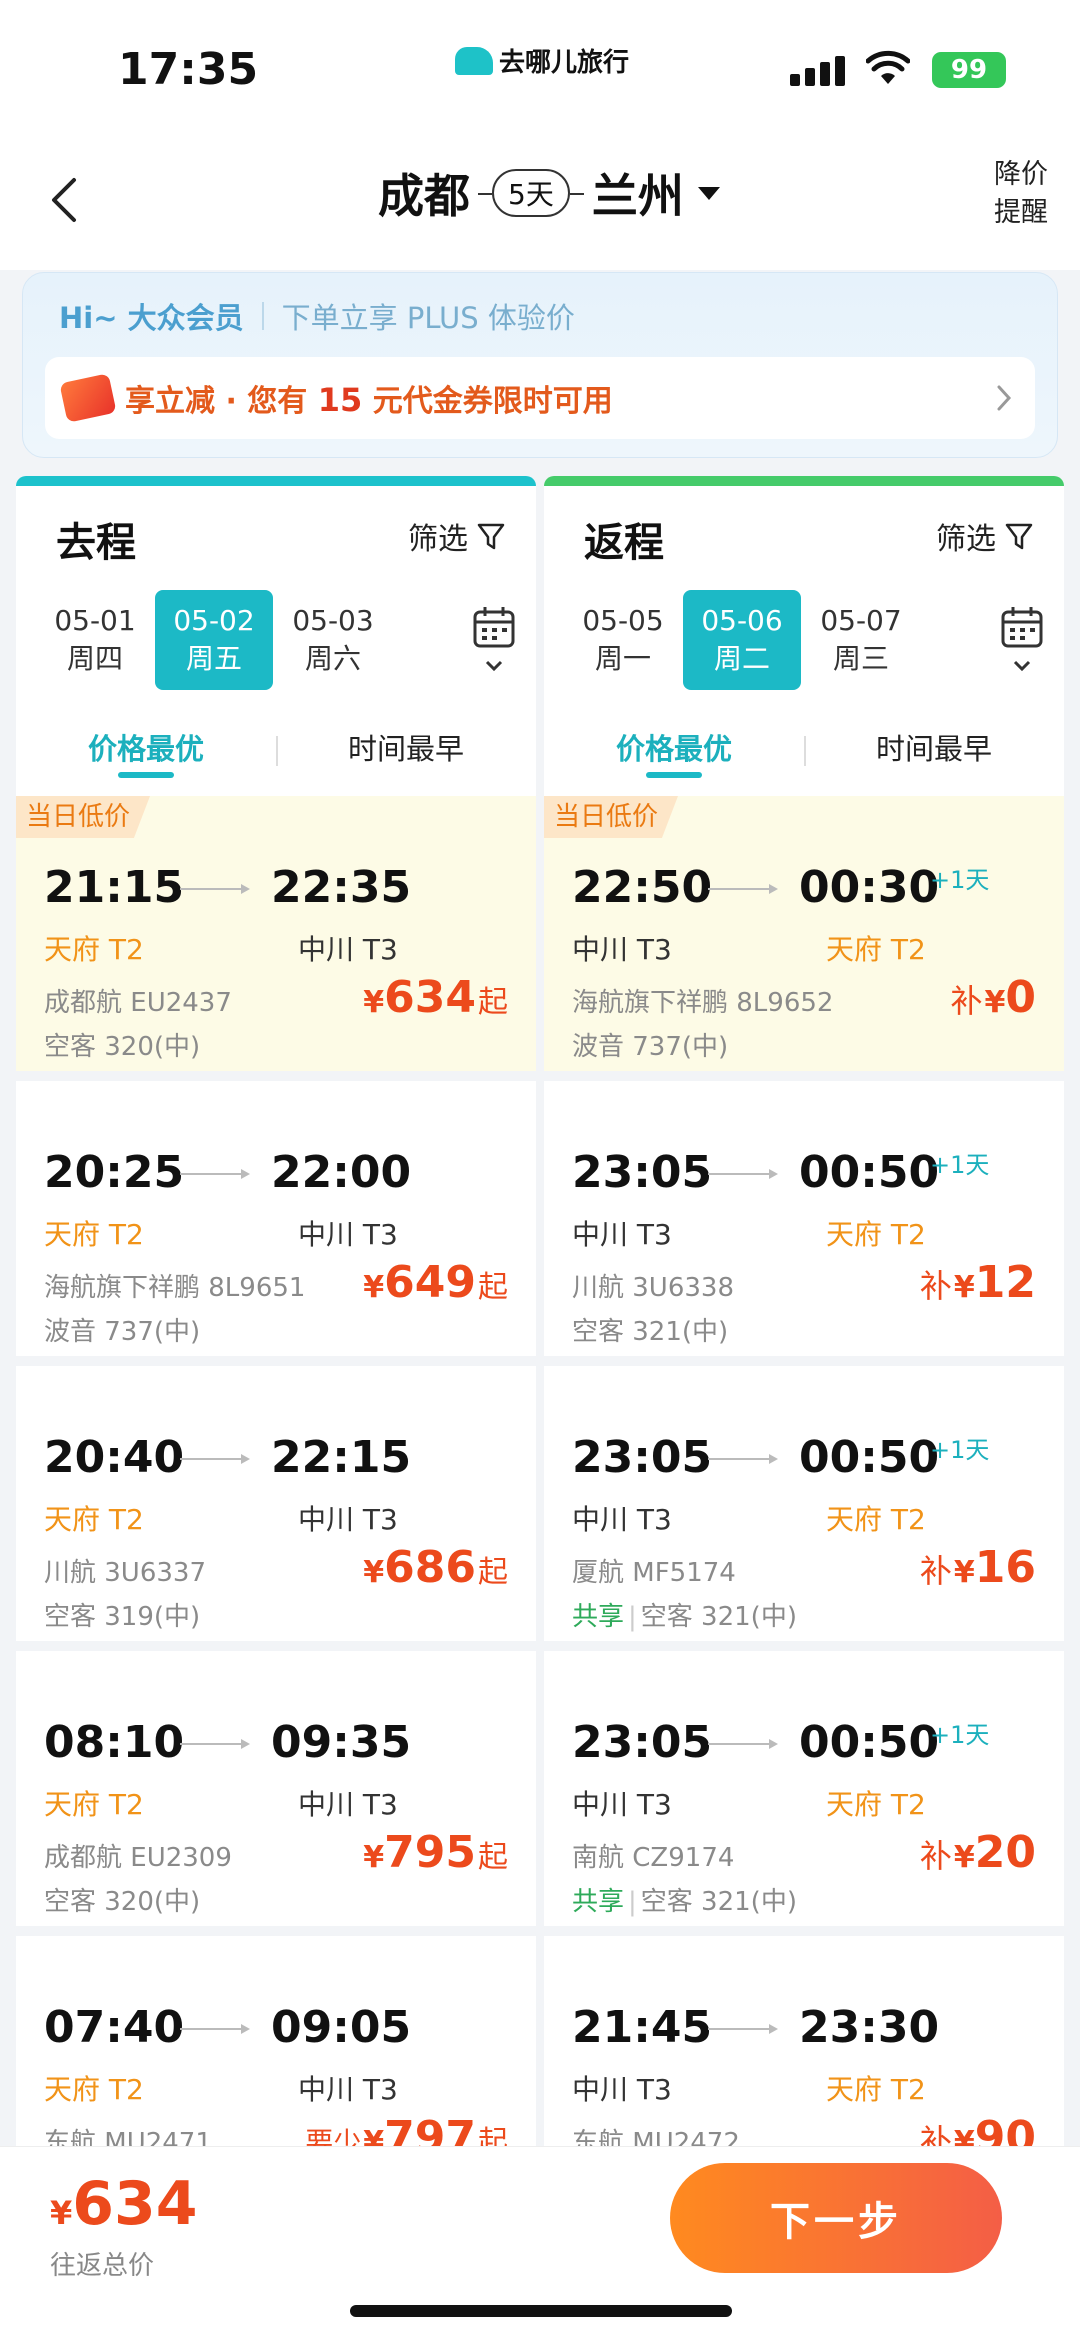  What do you see at coordinates (102, 2266) in the screenshot?
I see `total-label: 往返总价` at bounding box center [102, 2266].